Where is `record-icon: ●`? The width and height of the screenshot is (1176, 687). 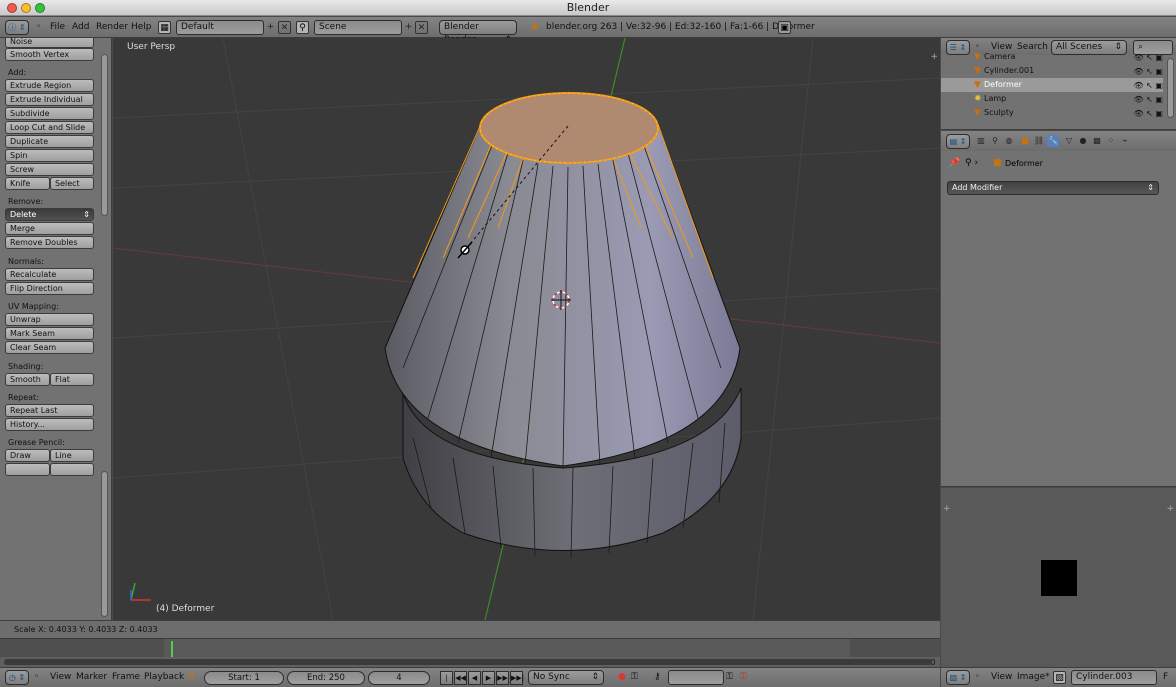 record-icon: ● is located at coordinates (622, 677).